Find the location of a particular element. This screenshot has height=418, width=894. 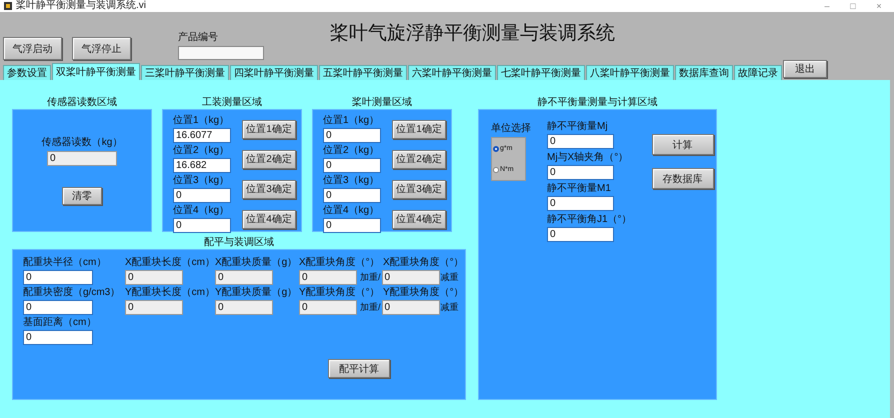

field-label: X配重块质量（g） is located at coordinates (256, 263).